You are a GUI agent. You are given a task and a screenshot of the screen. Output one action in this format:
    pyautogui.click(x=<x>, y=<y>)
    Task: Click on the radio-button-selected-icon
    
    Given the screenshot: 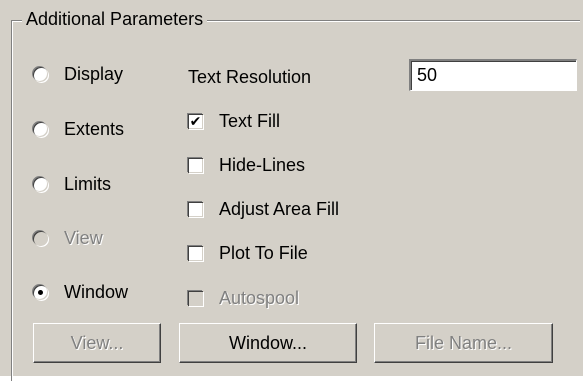 What is the action you would take?
    pyautogui.click(x=40, y=292)
    